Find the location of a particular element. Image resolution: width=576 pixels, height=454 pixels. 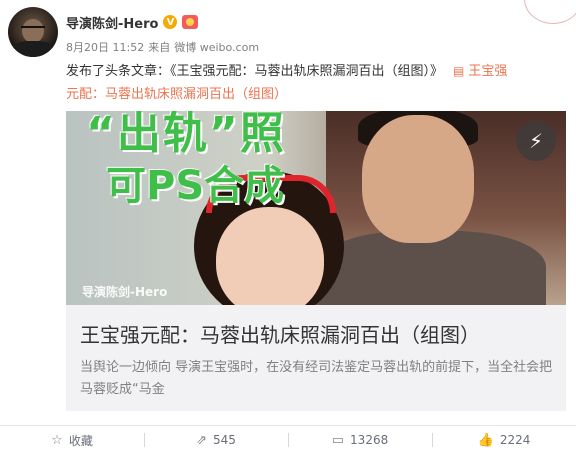

like-count: 2224 is located at coordinates (515, 440).